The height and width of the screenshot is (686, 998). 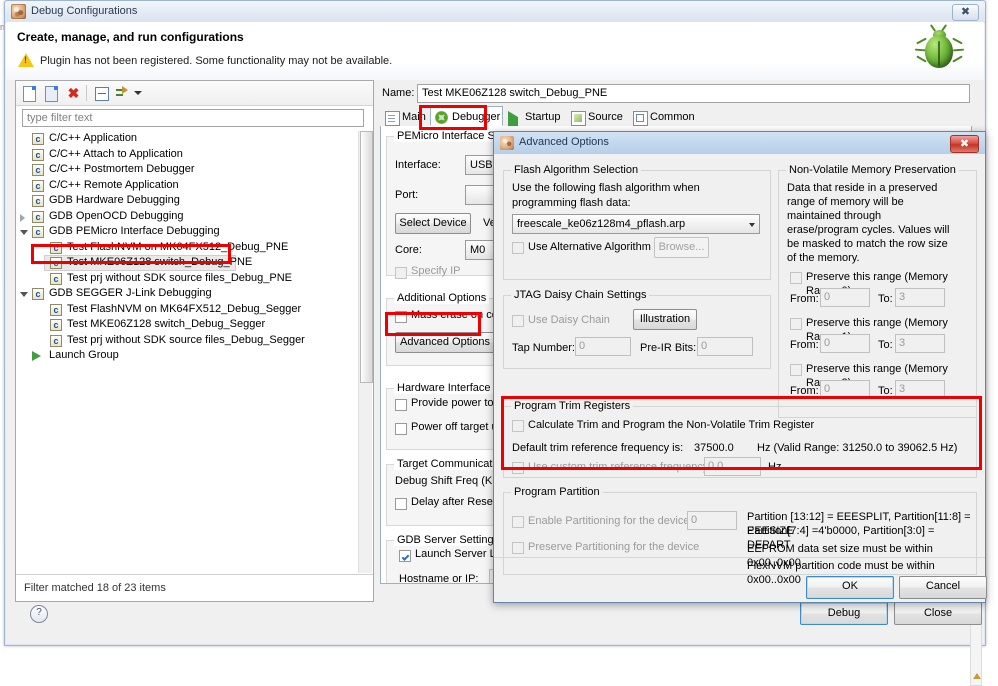 What do you see at coordinates (712, 520) in the screenshot?
I see `partition-value-input: 0` at bounding box center [712, 520].